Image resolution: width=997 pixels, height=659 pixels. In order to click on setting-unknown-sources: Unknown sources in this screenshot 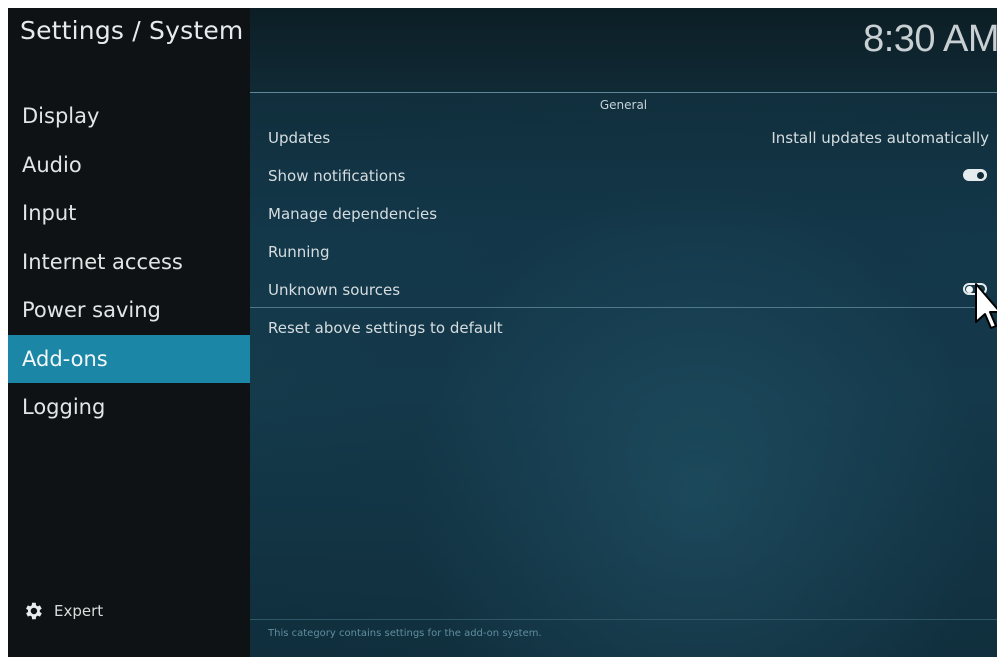, I will do `click(632, 290)`.